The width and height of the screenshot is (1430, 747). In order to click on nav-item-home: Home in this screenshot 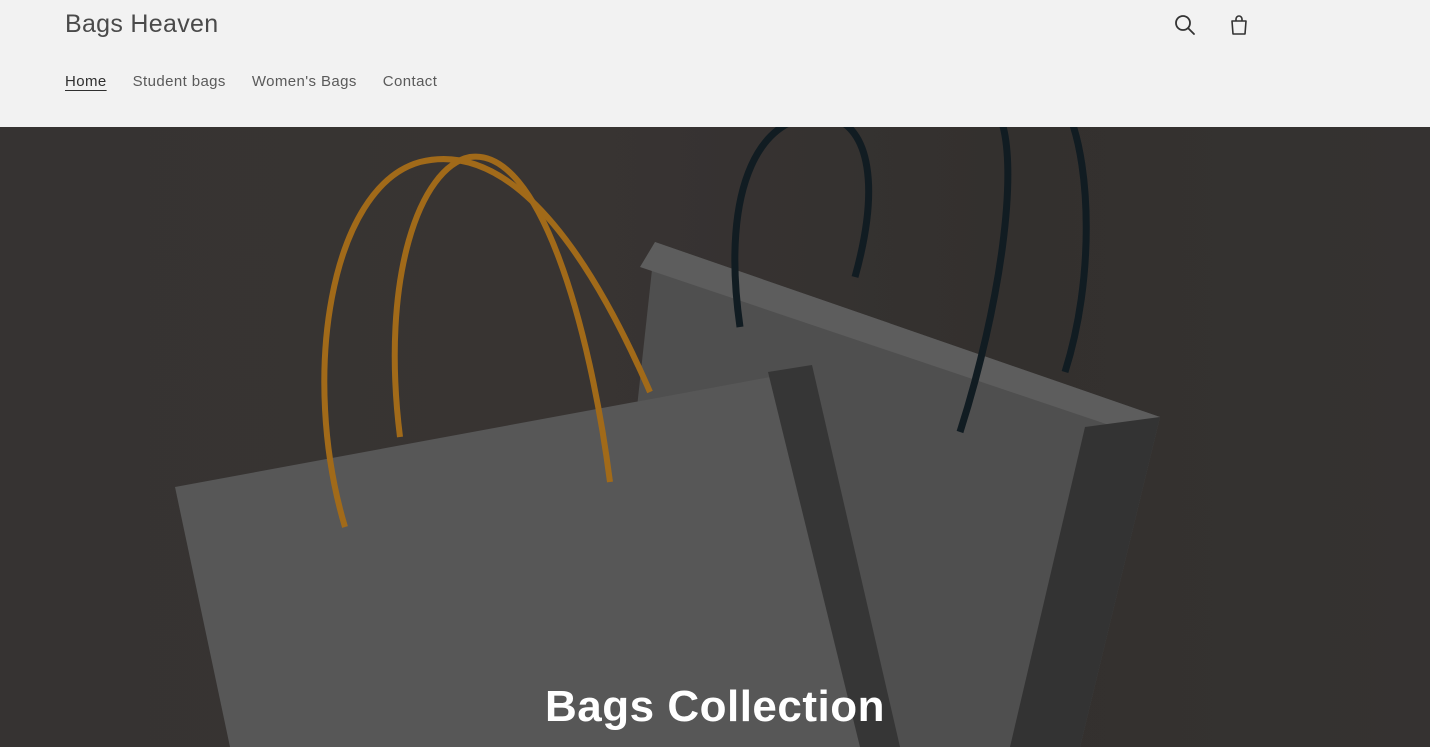, I will do `click(86, 81)`.